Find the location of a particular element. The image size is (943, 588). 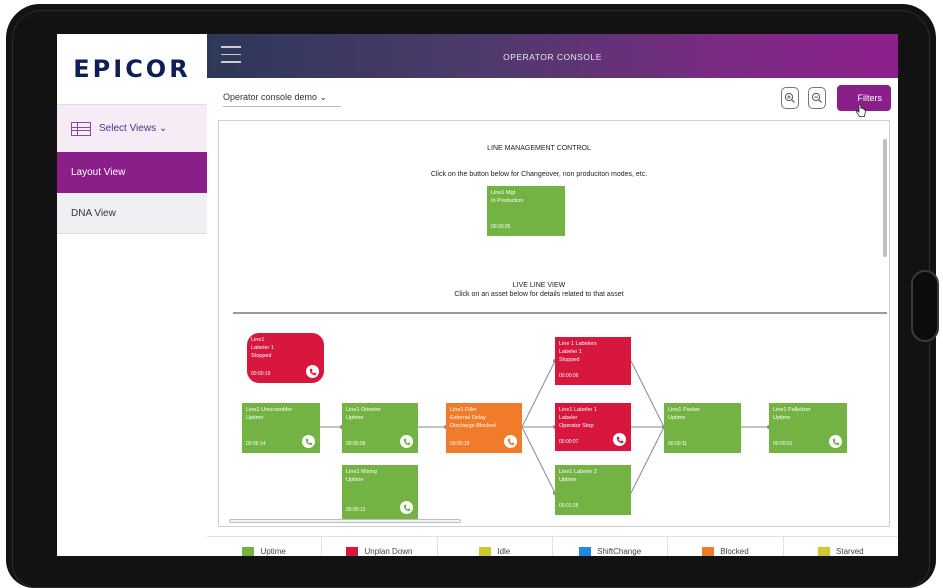

sidebar-item-label: Layout View is located at coordinates (98, 172).